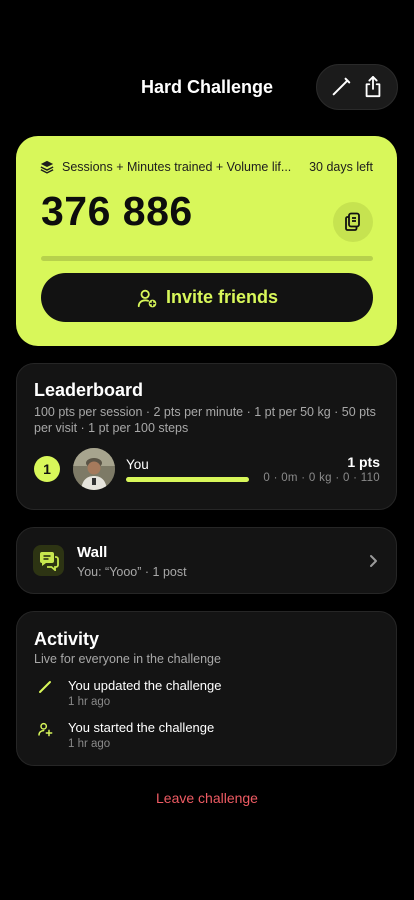  I want to click on layers-icon, so click(47, 167).